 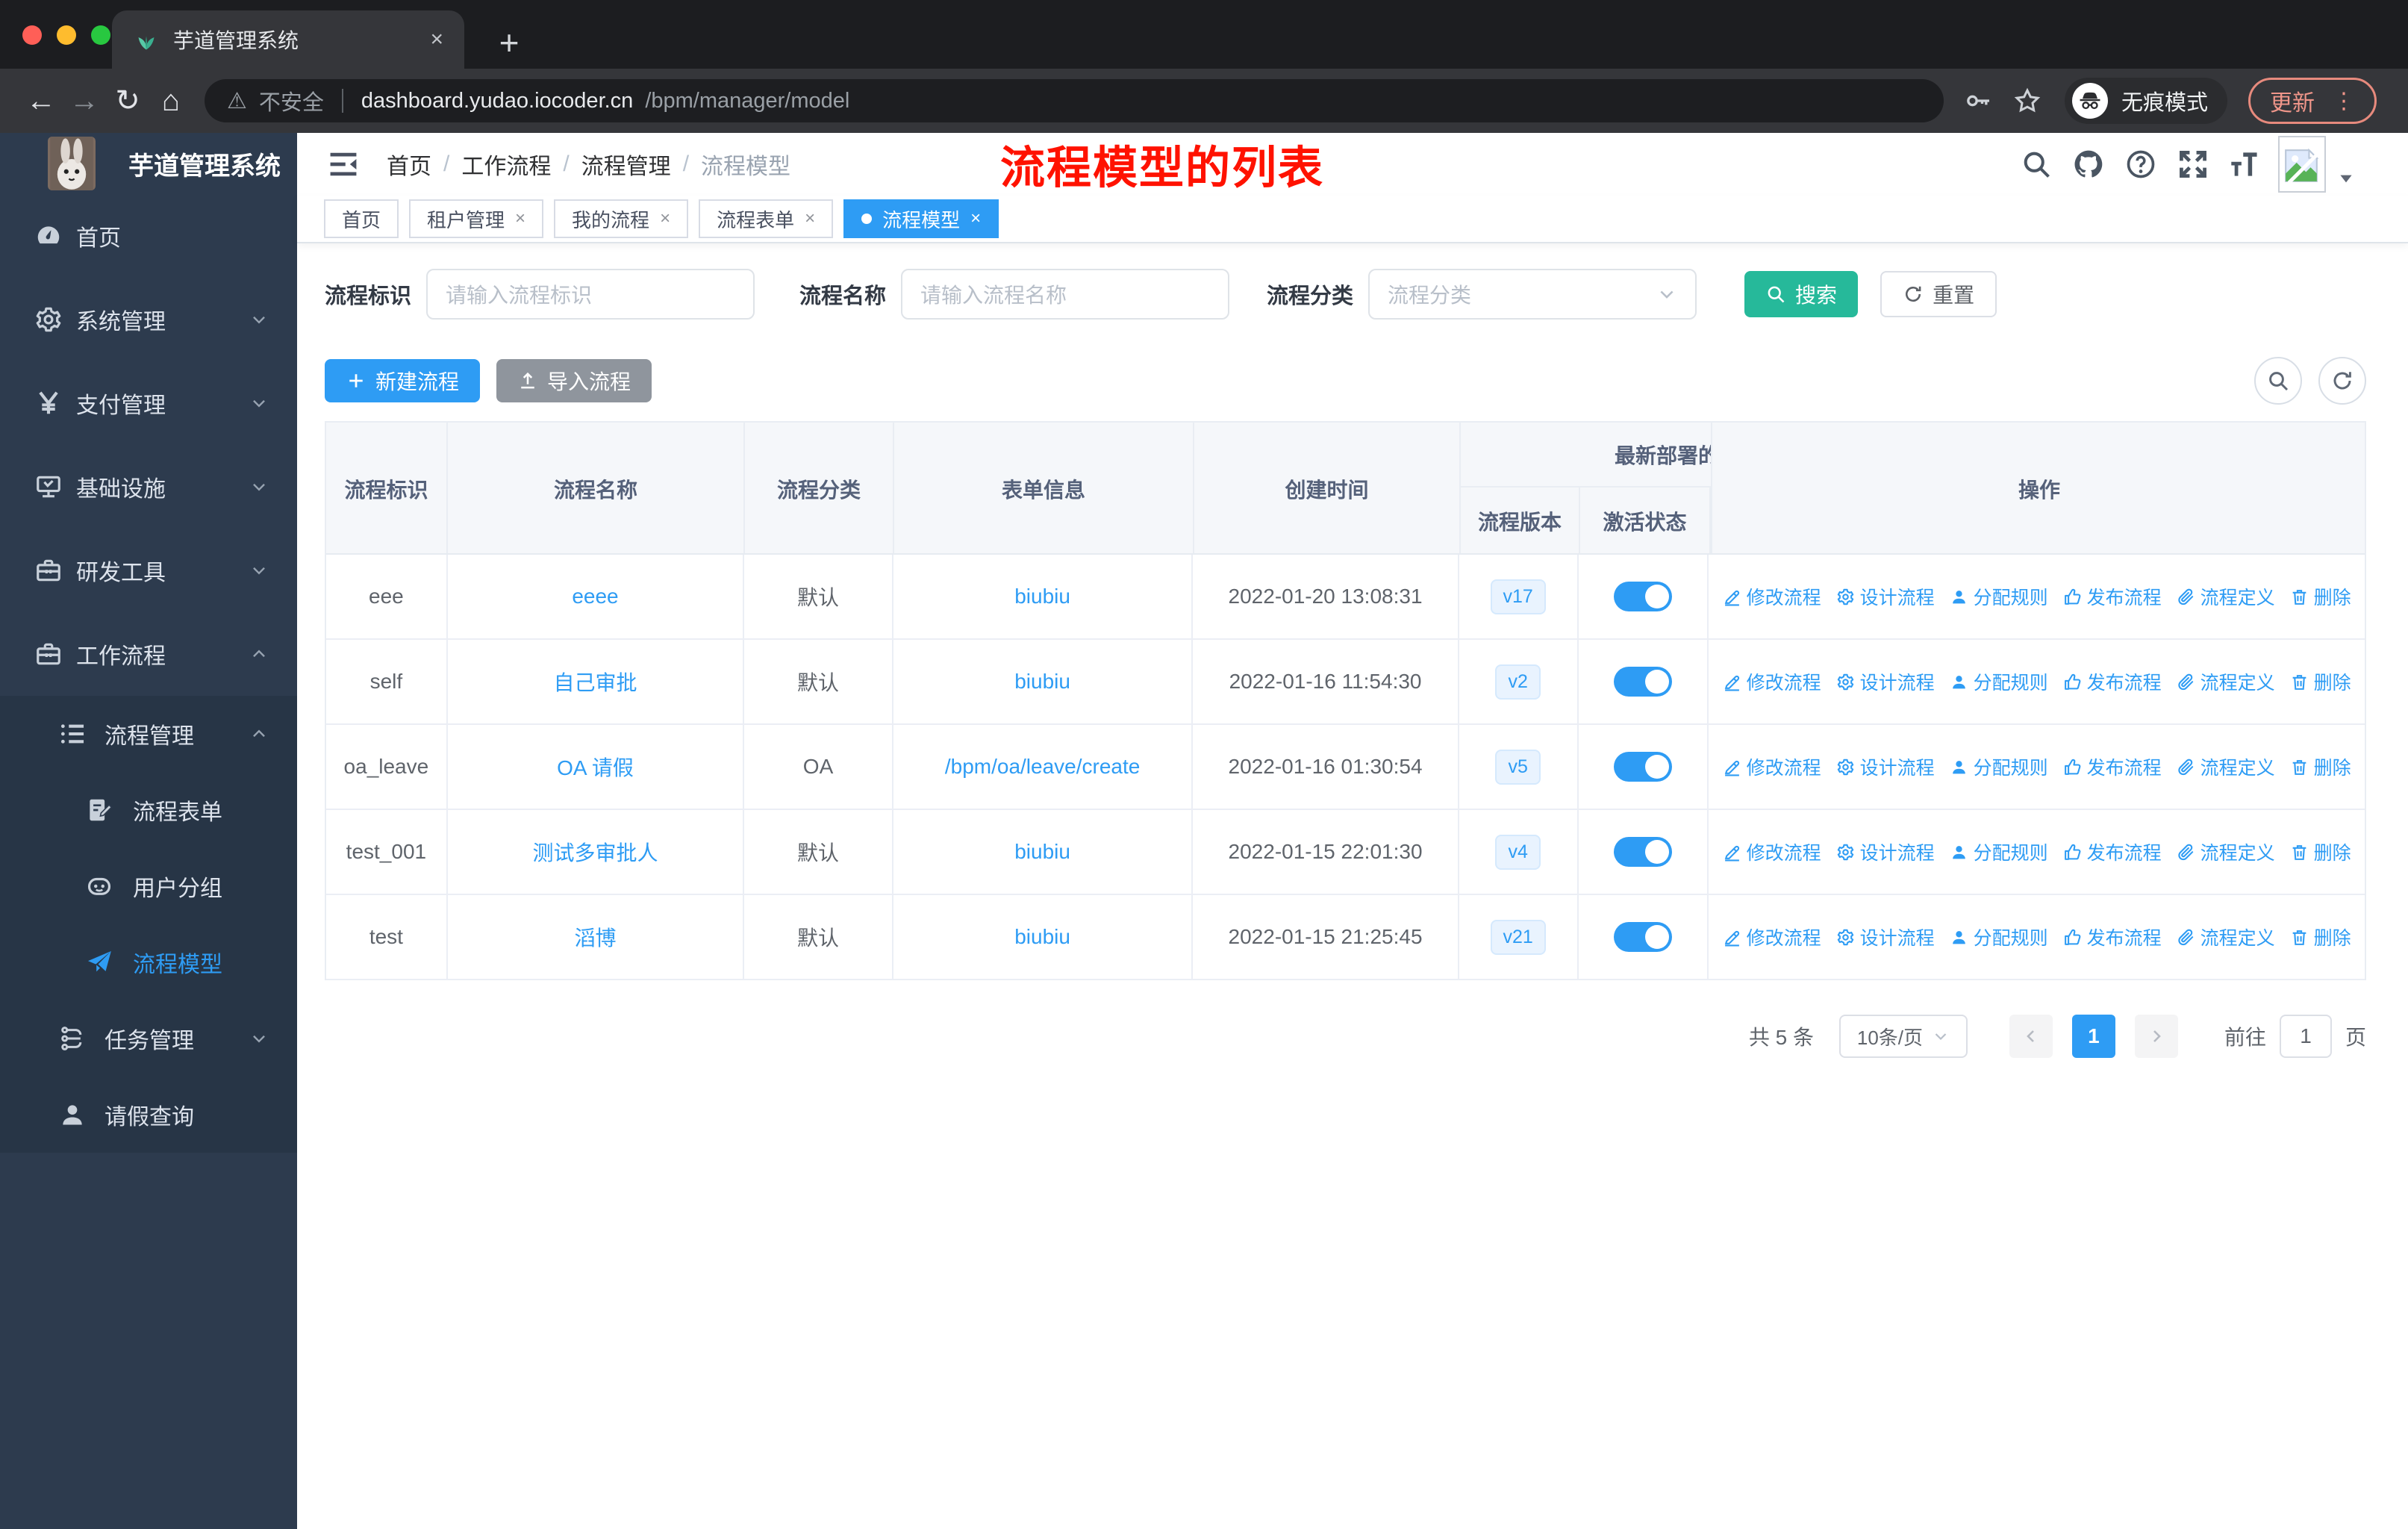 What do you see at coordinates (2342, 381) in the screenshot?
I see `refresh-table-button` at bounding box center [2342, 381].